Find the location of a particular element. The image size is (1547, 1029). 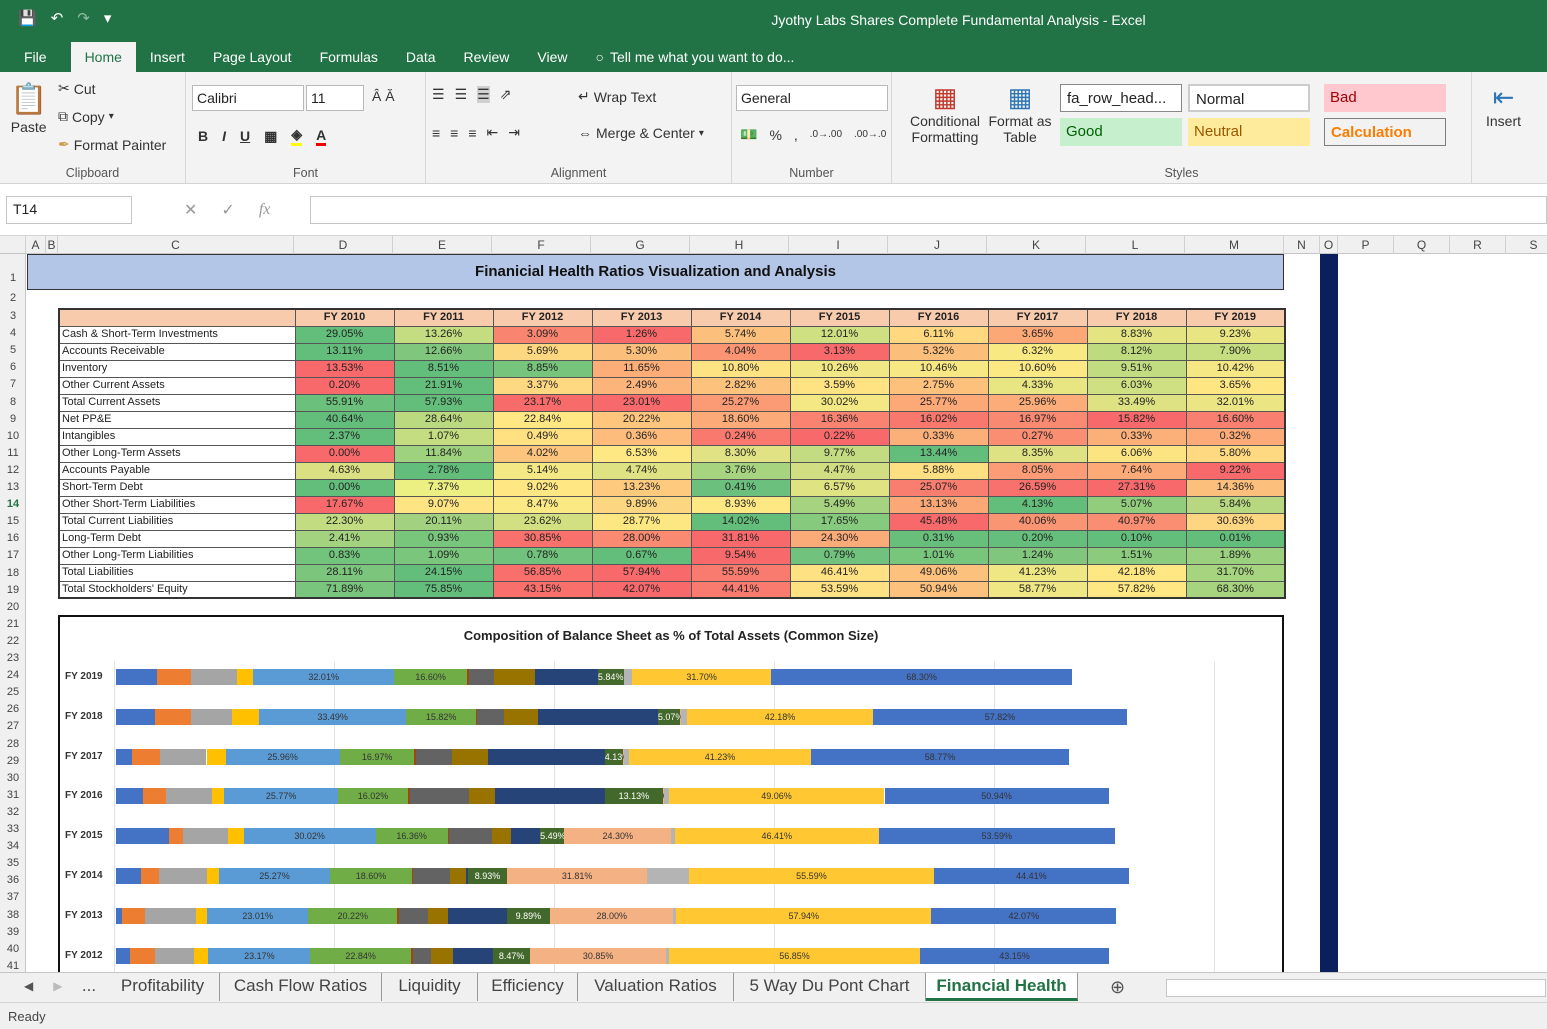

ratio-cell: 5.49% is located at coordinates (839, 504).